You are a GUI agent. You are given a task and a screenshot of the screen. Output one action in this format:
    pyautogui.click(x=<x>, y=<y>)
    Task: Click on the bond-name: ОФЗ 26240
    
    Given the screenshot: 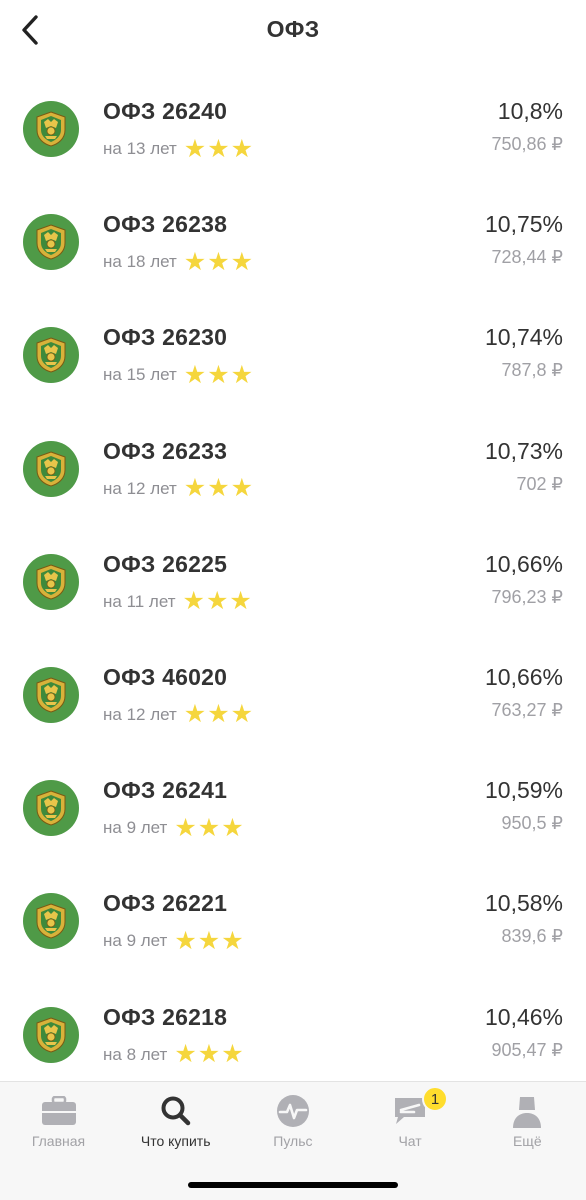 What is the action you would take?
    pyautogui.click(x=165, y=111)
    